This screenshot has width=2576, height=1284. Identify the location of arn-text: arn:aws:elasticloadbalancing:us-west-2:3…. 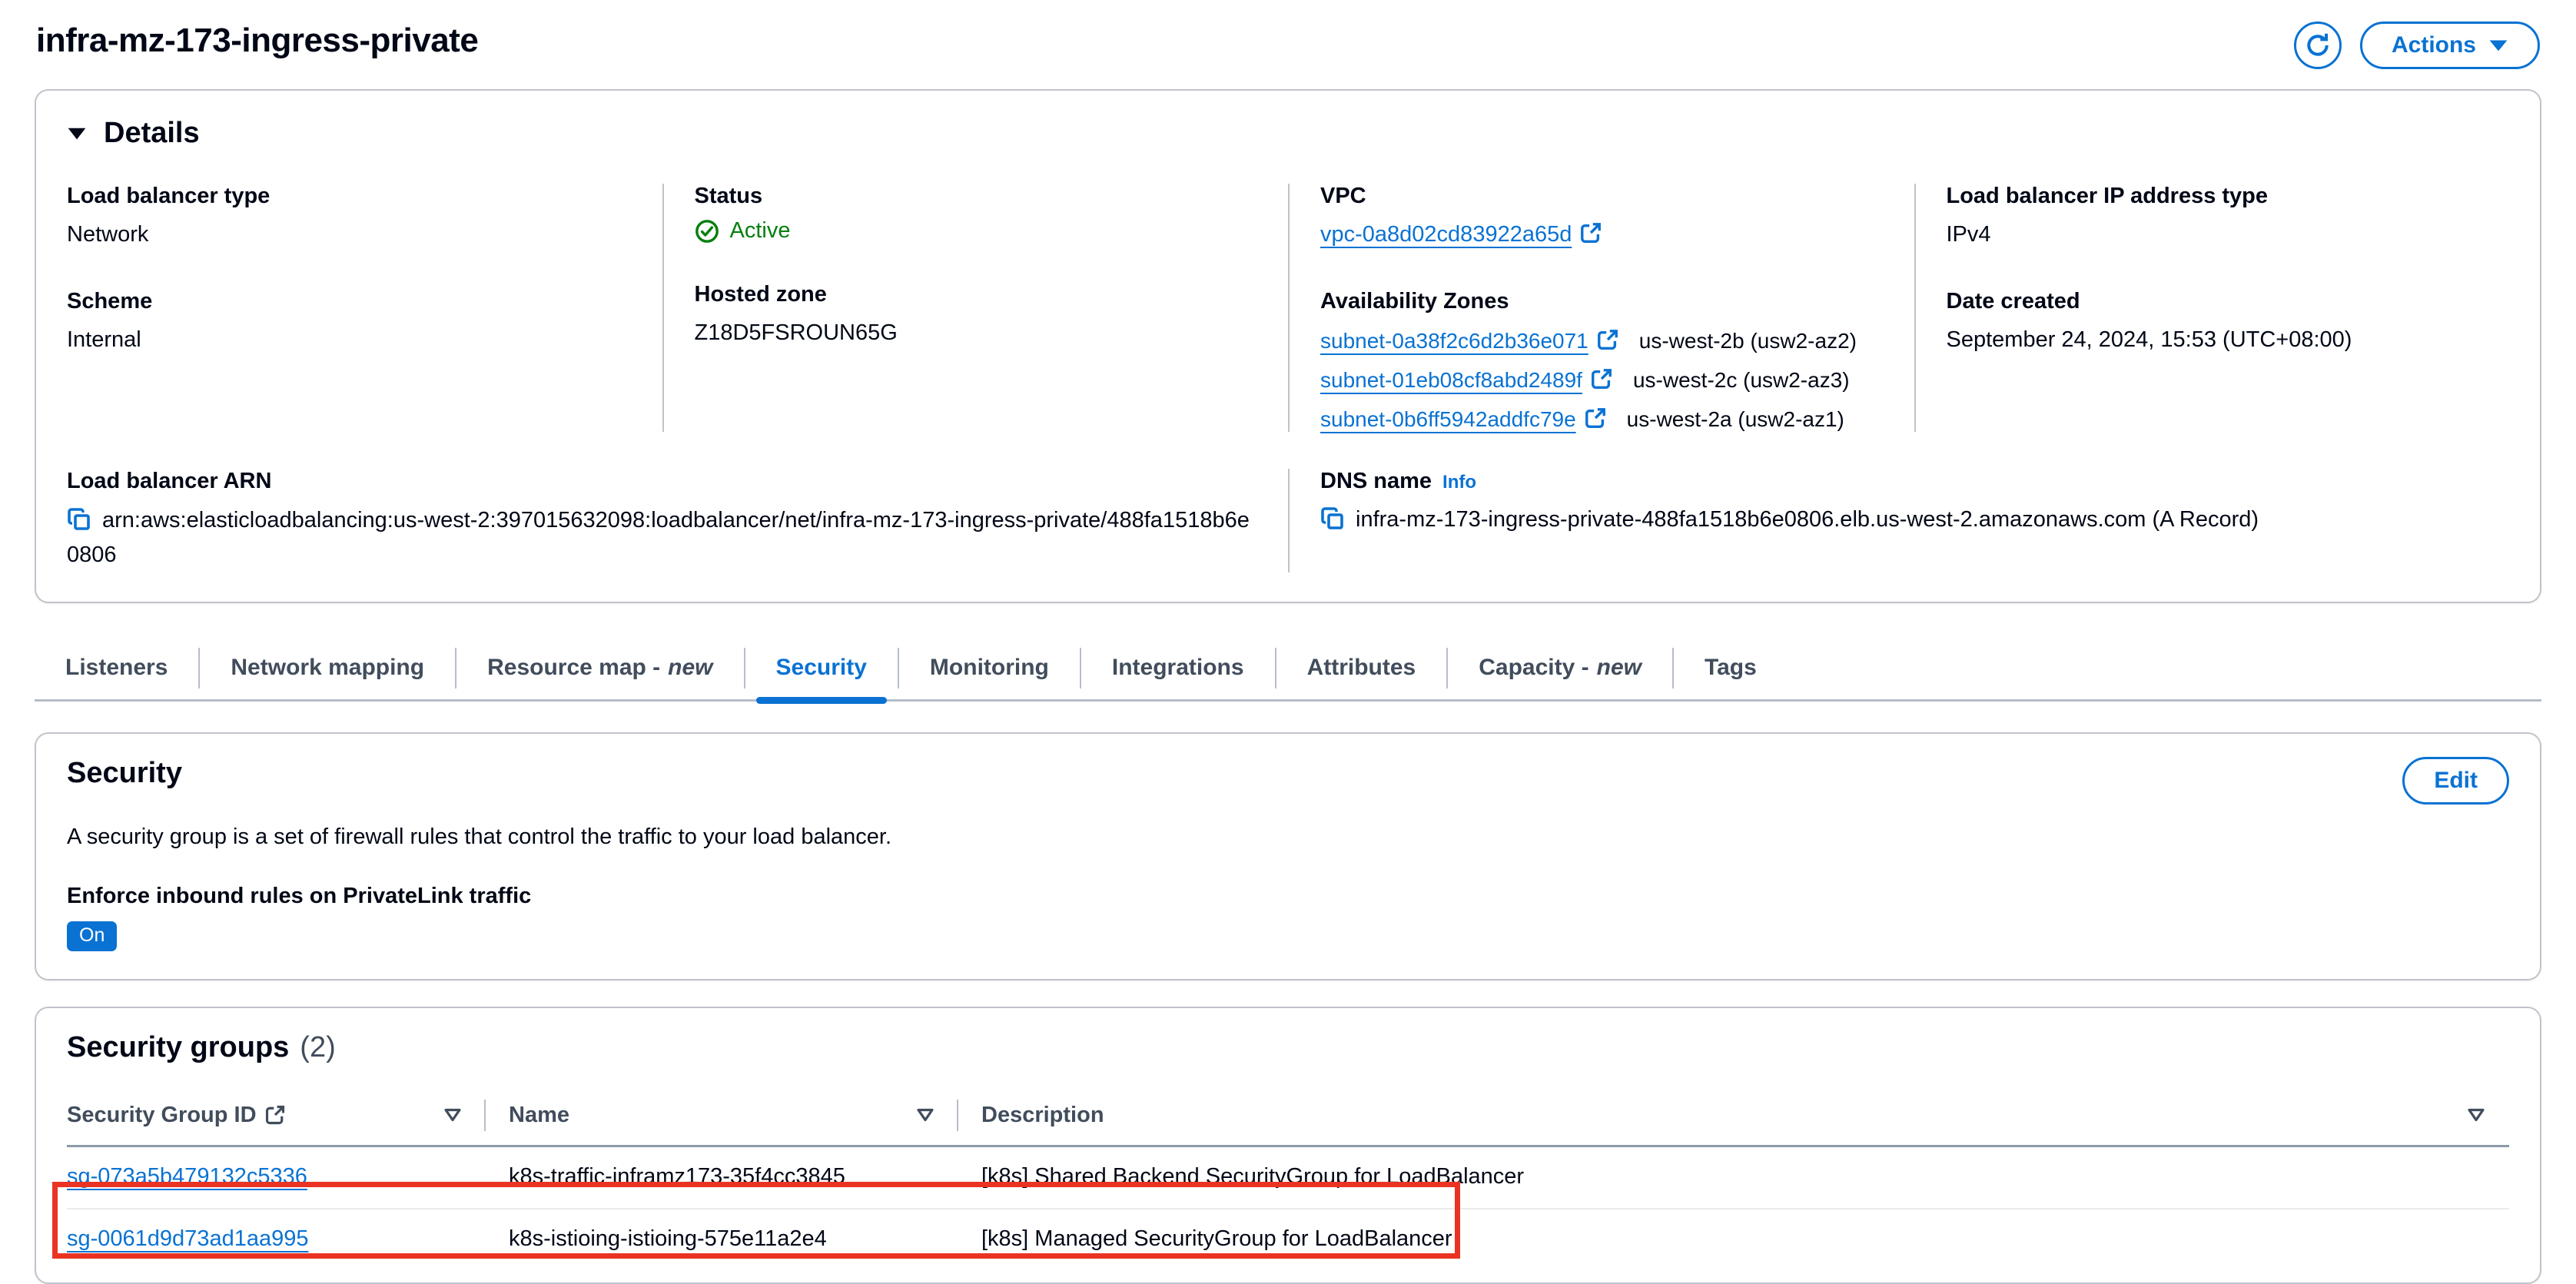
(658, 537).